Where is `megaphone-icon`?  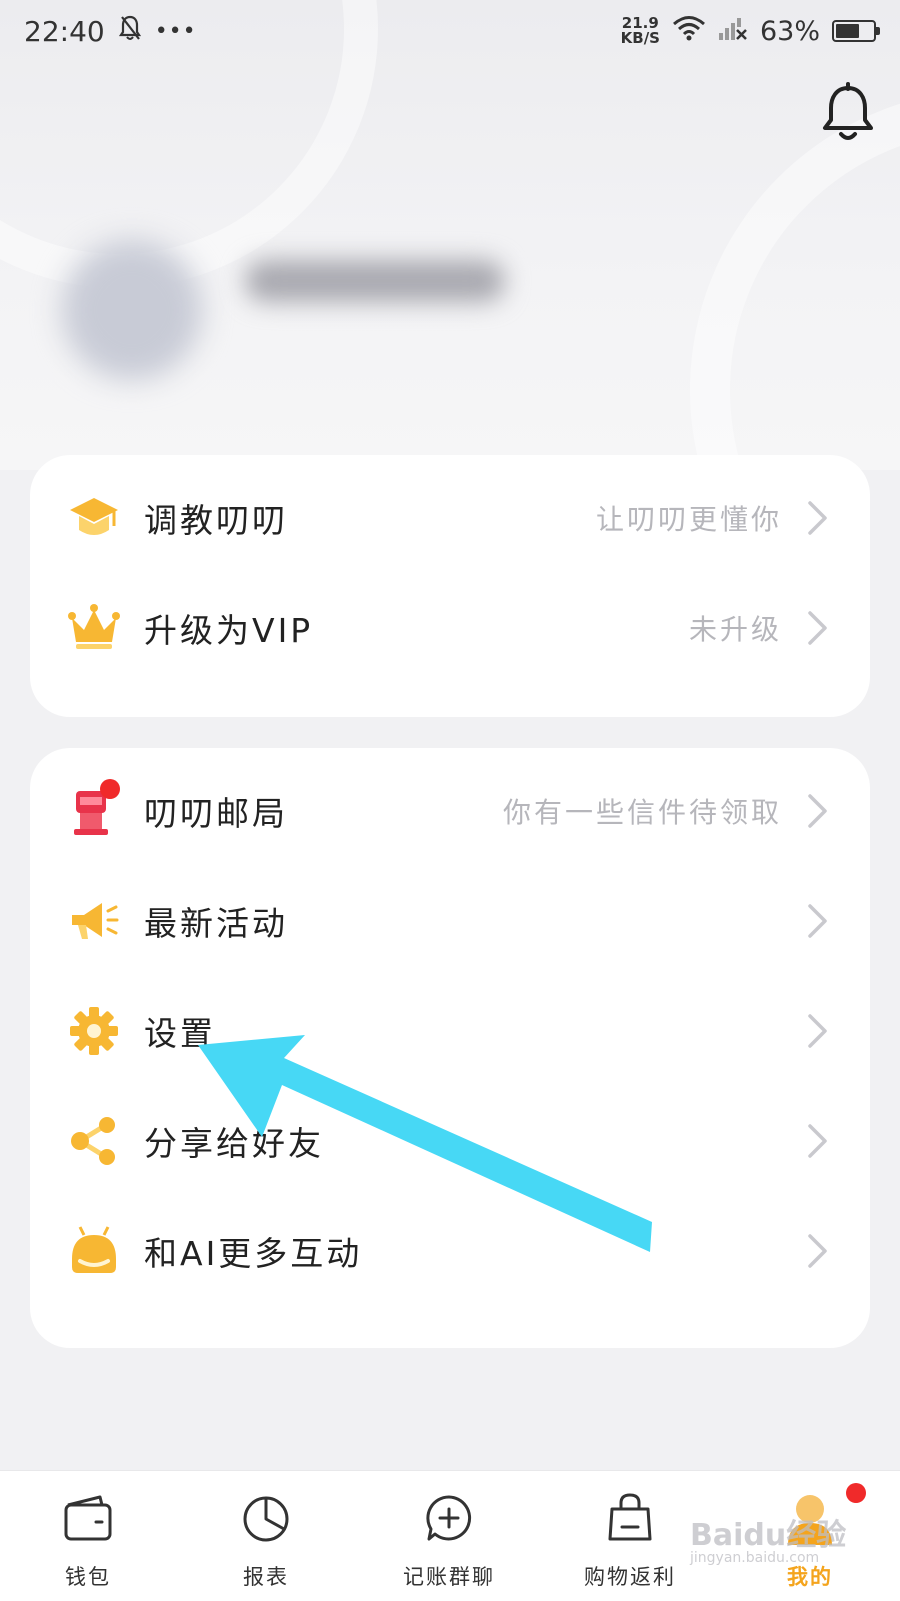 megaphone-icon is located at coordinates (94, 921).